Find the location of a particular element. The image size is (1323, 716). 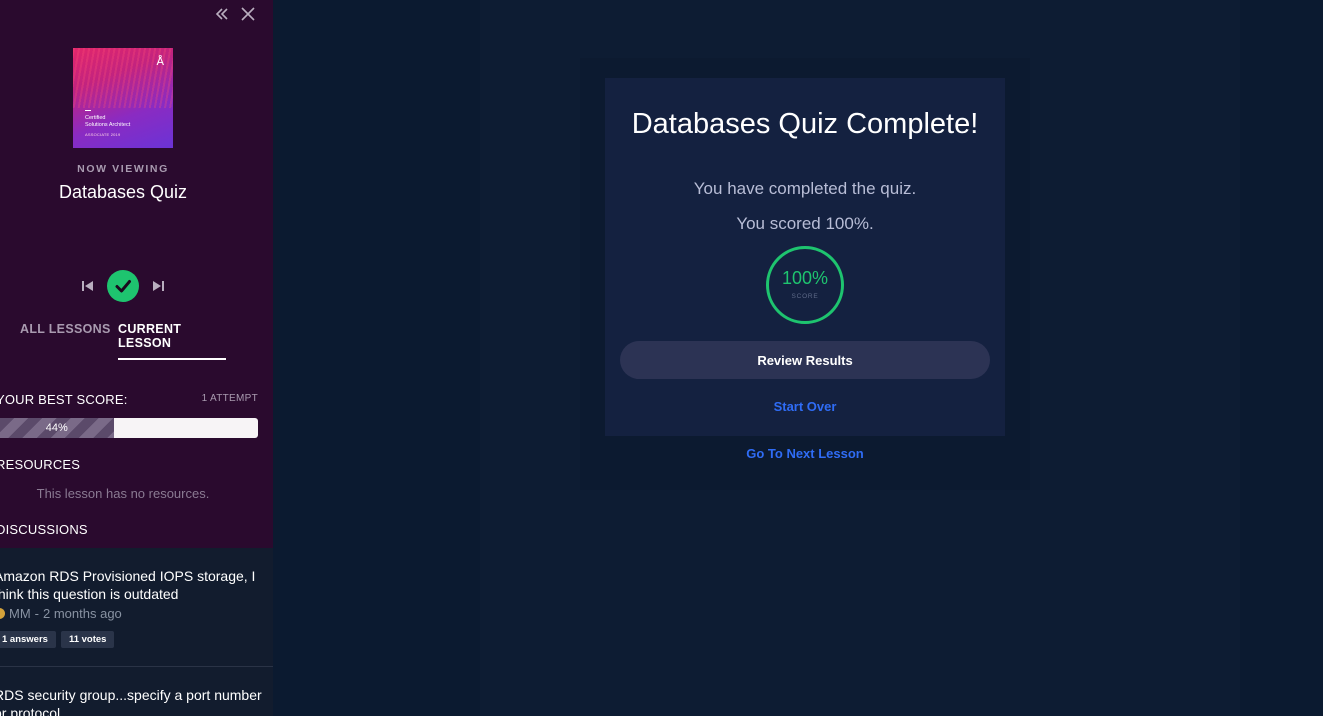

skip-next-icon is located at coordinates (158, 286).